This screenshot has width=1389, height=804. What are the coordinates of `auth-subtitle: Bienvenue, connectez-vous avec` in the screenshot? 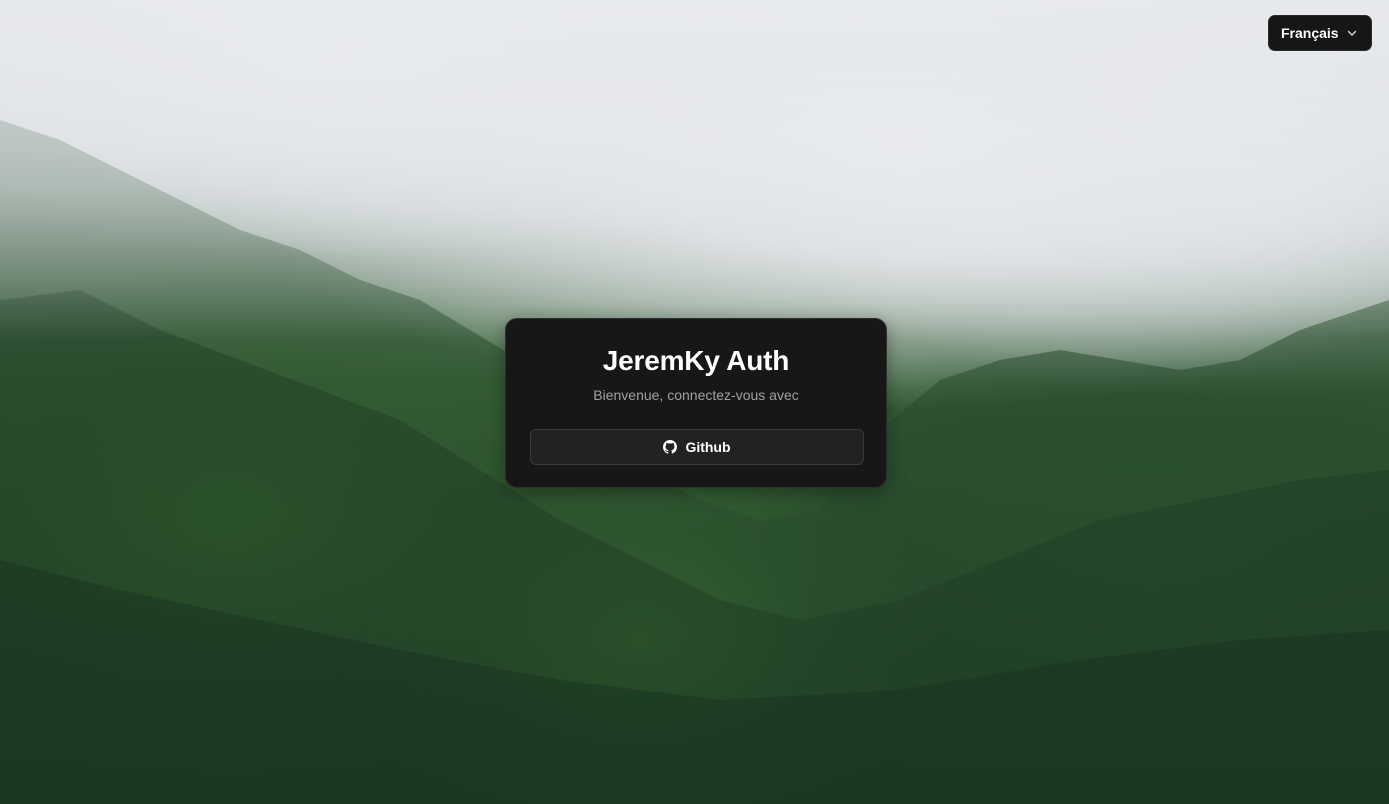 It's located at (696, 395).